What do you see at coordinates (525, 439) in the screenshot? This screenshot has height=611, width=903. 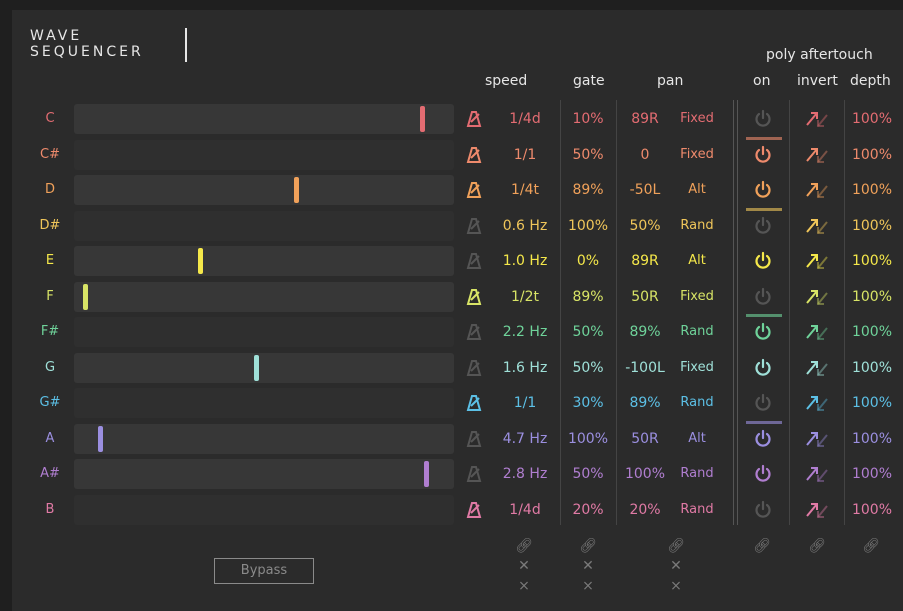 I see `speed-value: 4.7 Hz` at bounding box center [525, 439].